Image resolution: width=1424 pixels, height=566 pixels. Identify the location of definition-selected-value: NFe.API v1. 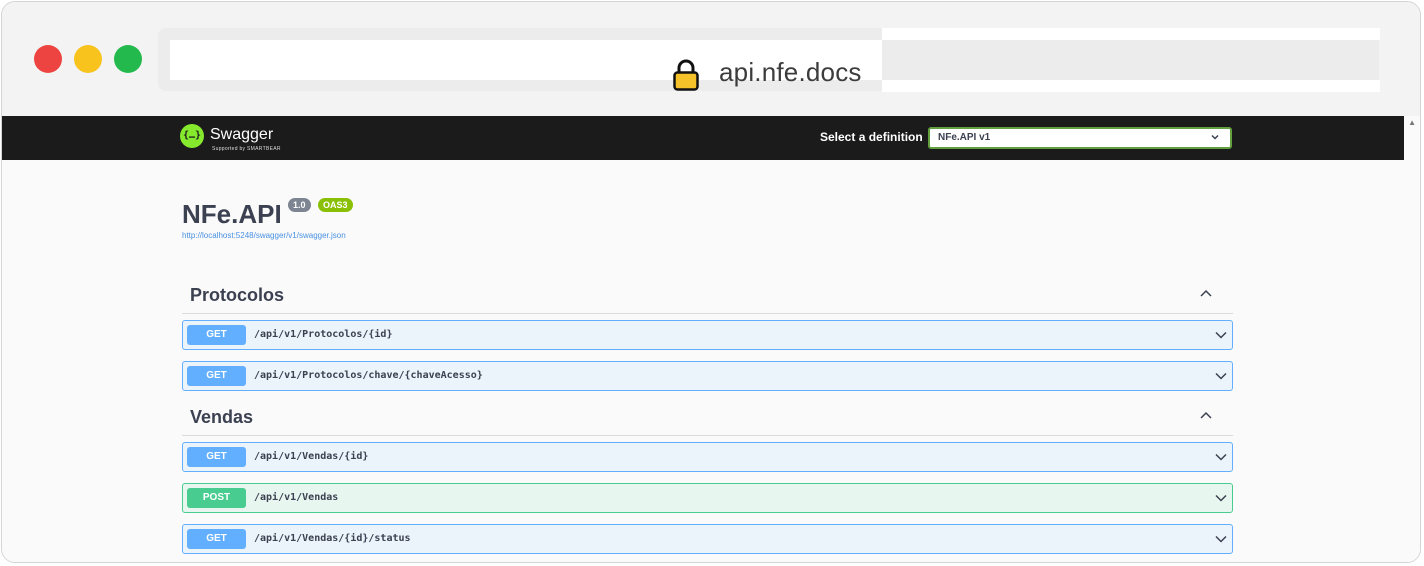
(964, 137).